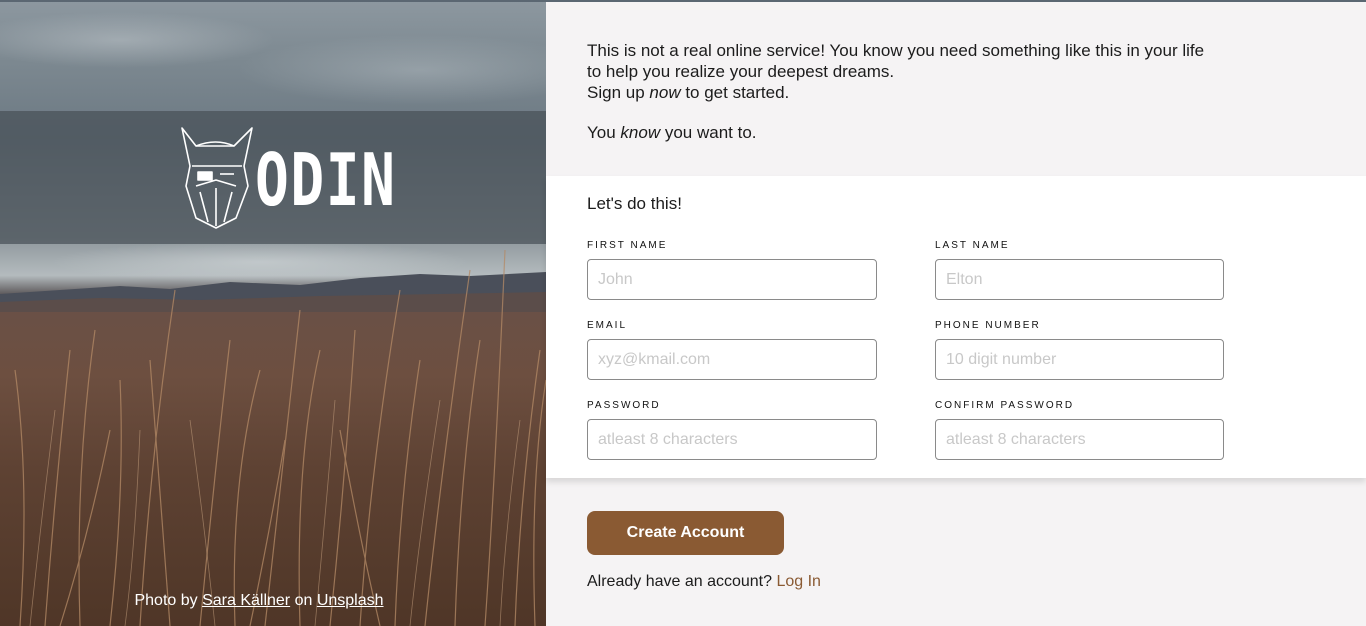  I want to click on credit-prefix: Photo by, so click(166, 600).